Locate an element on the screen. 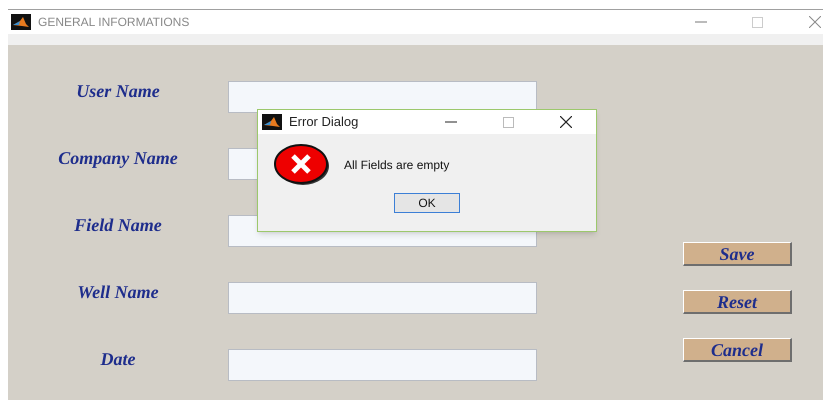 This screenshot has width=823, height=400. field-label: Field Name is located at coordinates (118, 225).